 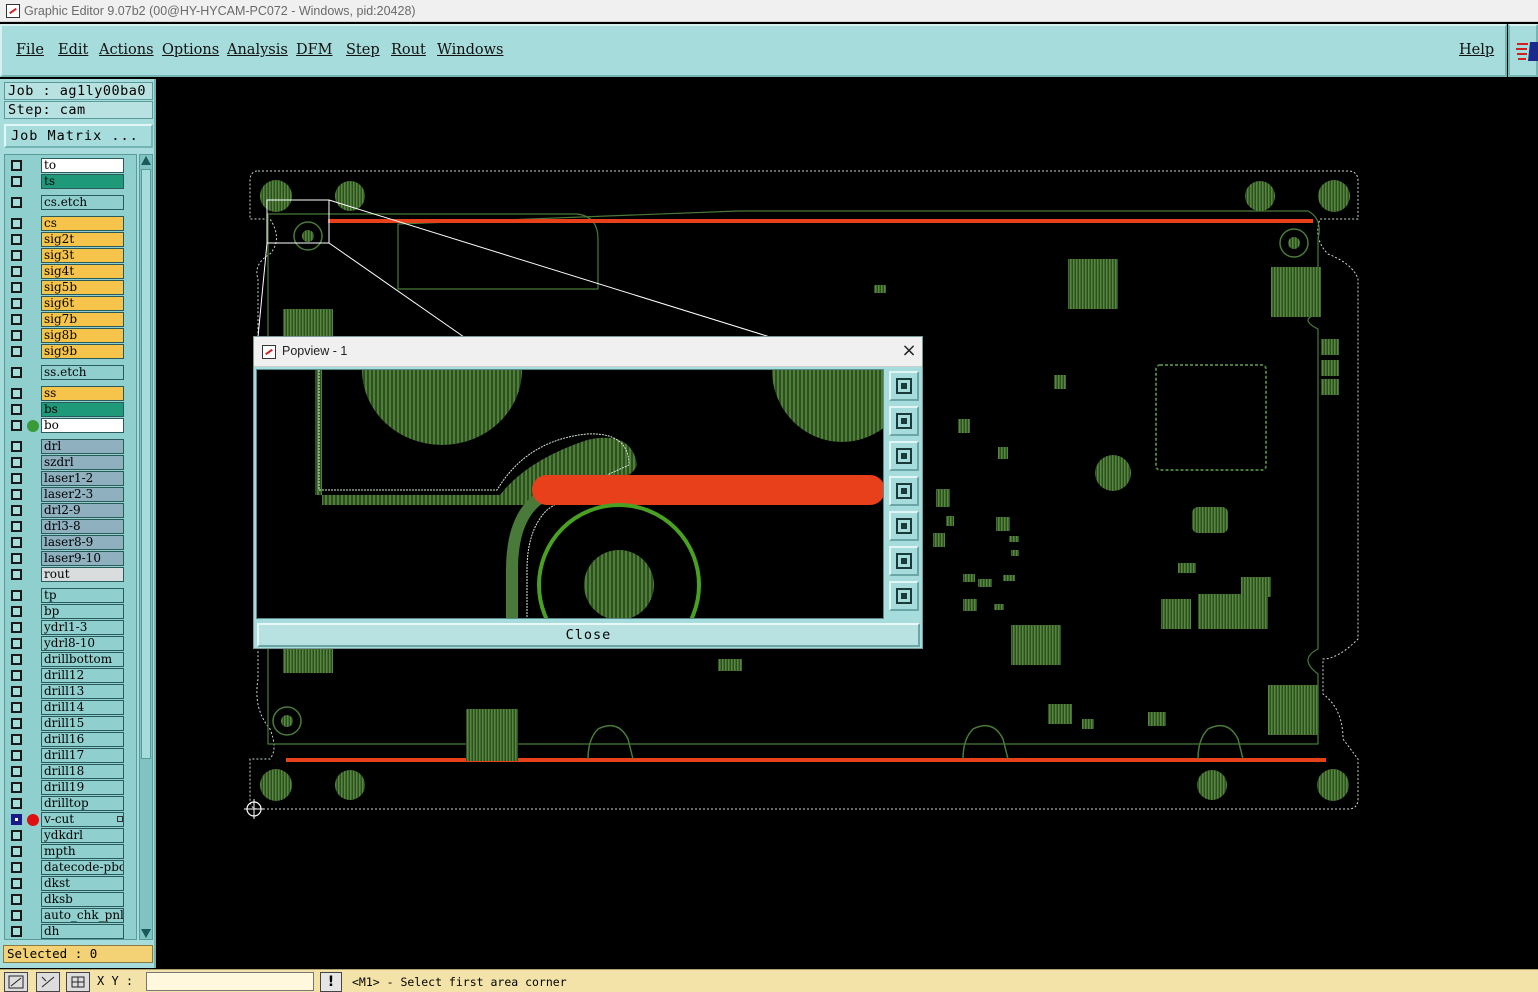 I want to click on layer-name: laser1-2, so click(x=82, y=478).